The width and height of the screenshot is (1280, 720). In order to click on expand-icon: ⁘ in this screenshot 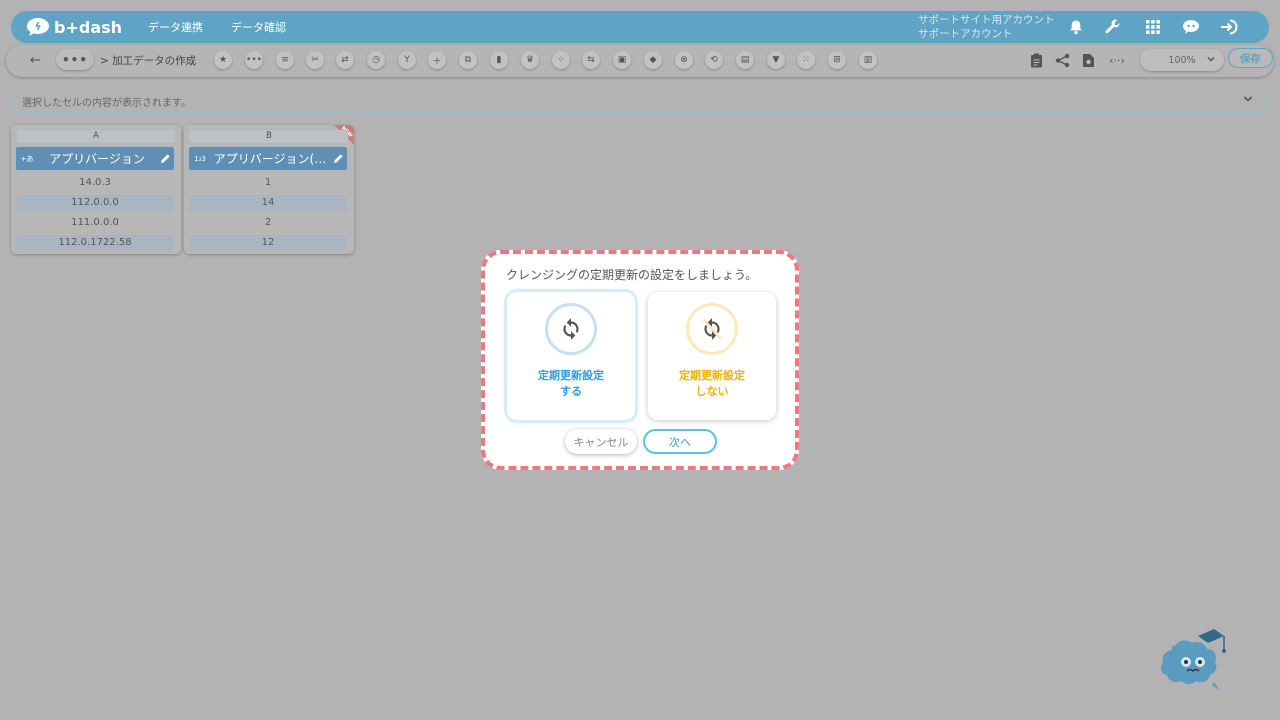, I will do `click(561, 60)`.